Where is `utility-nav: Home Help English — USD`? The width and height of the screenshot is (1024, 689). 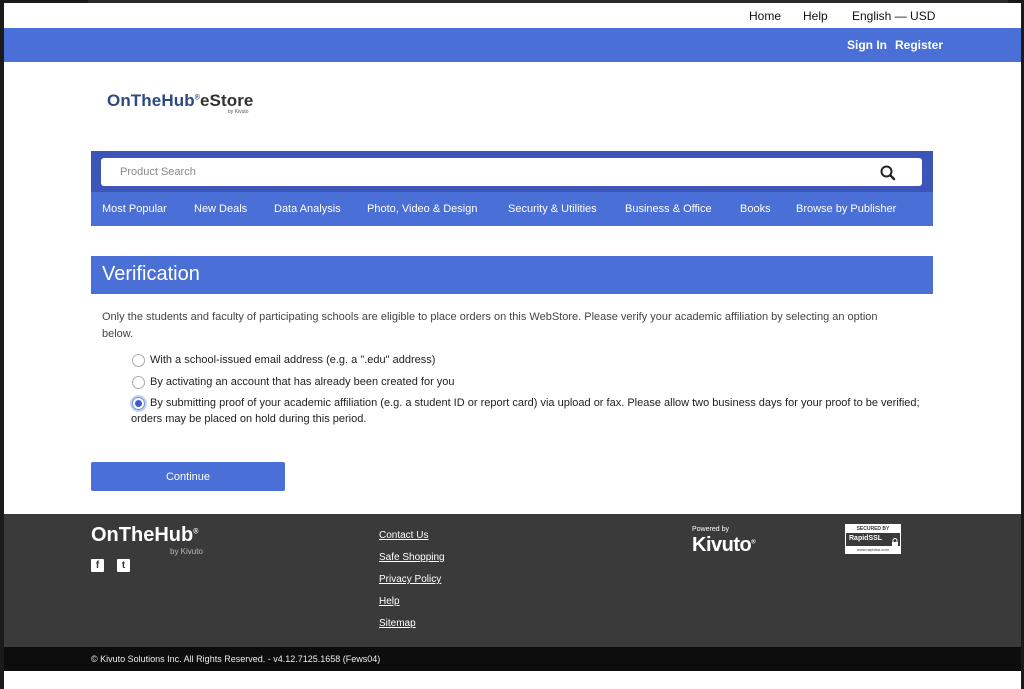
utility-nav: Home Help English — USD is located at coordinates (512, 15).